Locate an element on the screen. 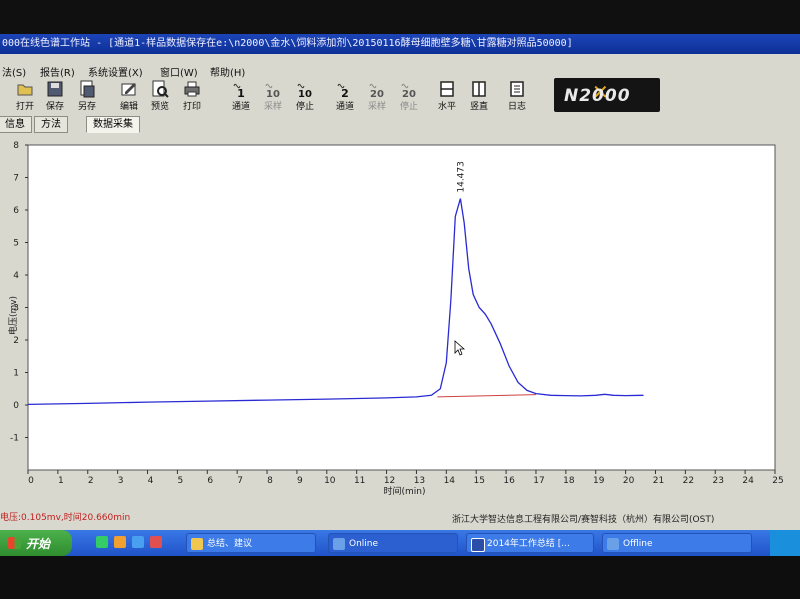 The width and height of the screenshot is (800, 599). tile-vertical-button: 竖直 is located at coordinates (479, 96).